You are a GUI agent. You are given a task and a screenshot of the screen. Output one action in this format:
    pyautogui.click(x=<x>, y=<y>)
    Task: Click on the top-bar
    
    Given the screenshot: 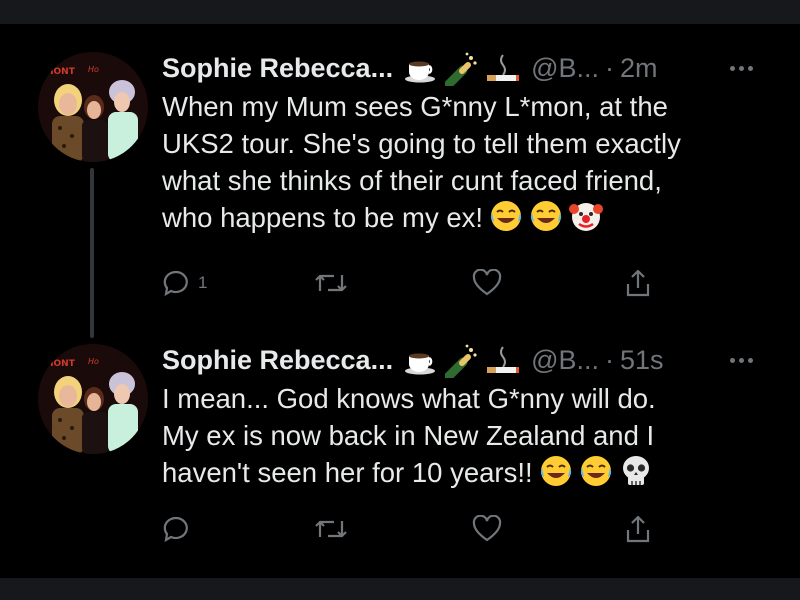 What is the action you would take?
    pyautogui.click(x=400, y=12)
    